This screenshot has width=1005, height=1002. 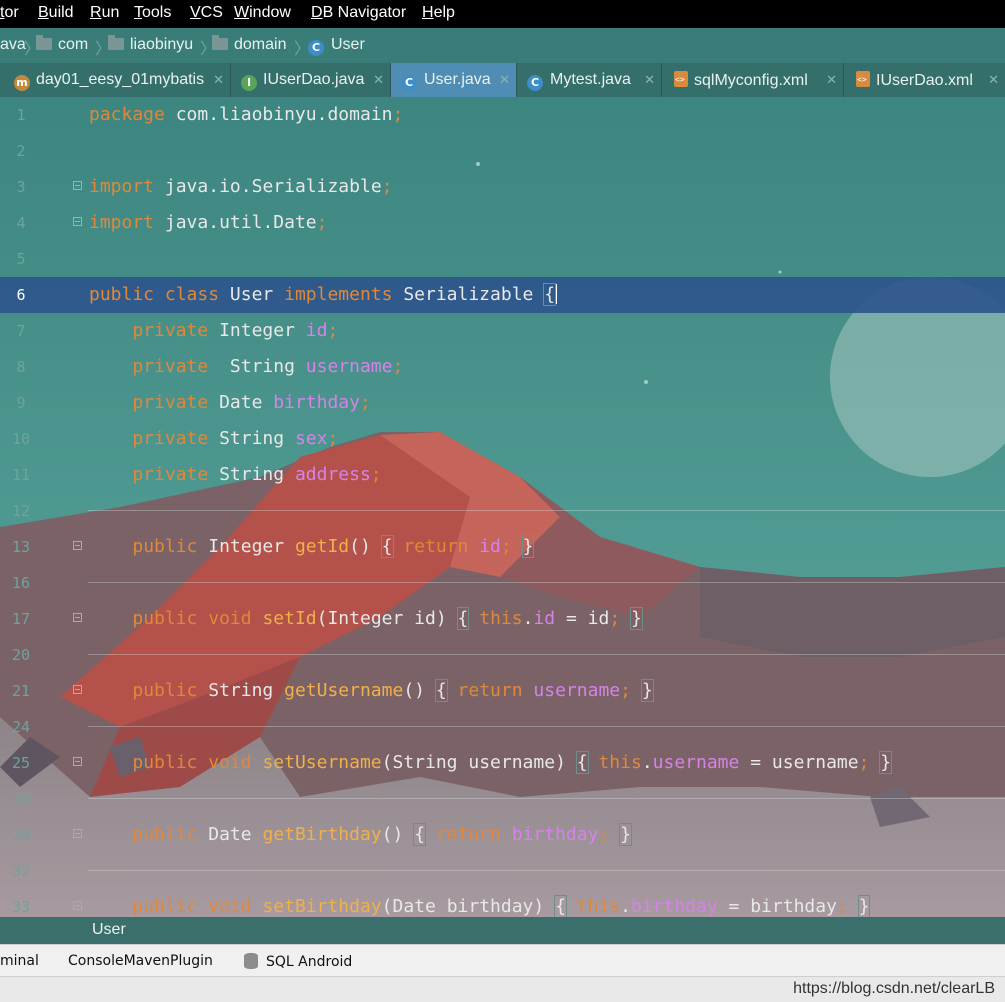 What do you see at coordinates (21, 907) in the screenshot?
I see `line-number: 33` at bounding box center [21, 907].